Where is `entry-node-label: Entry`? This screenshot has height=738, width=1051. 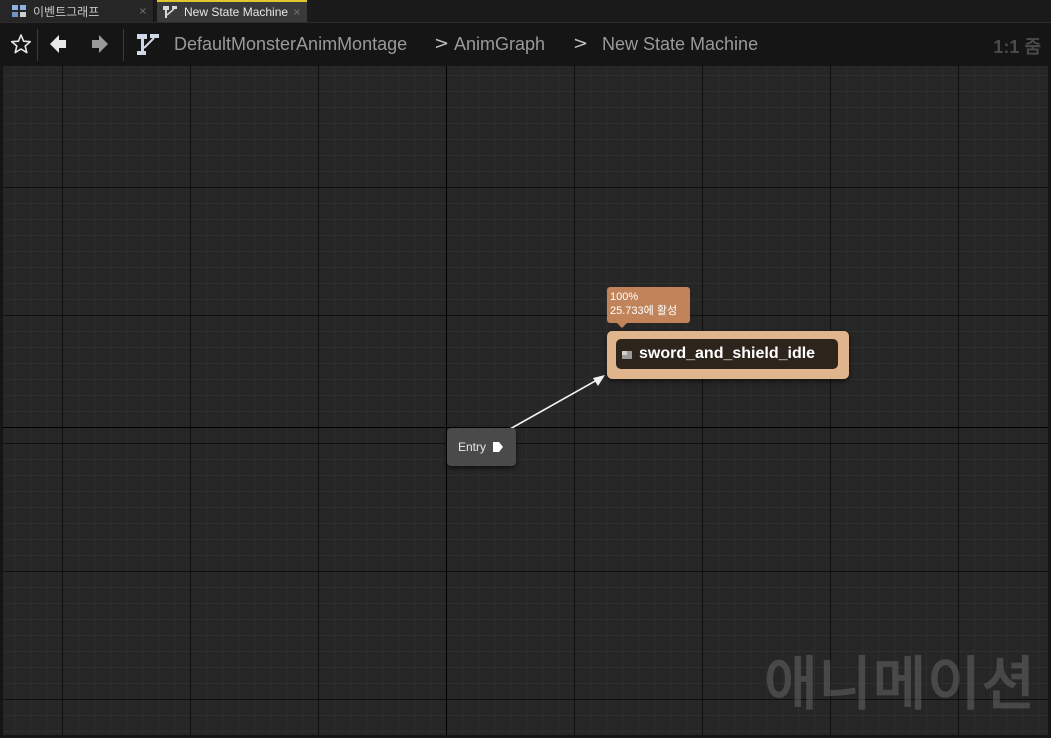 entry-node-label: Entry is located at coordinates (472, 447).